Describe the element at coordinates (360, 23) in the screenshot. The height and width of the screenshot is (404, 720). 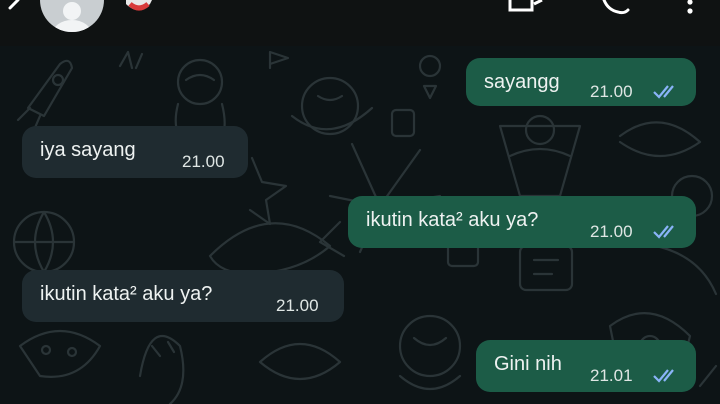
I see `chat-header` at that location.